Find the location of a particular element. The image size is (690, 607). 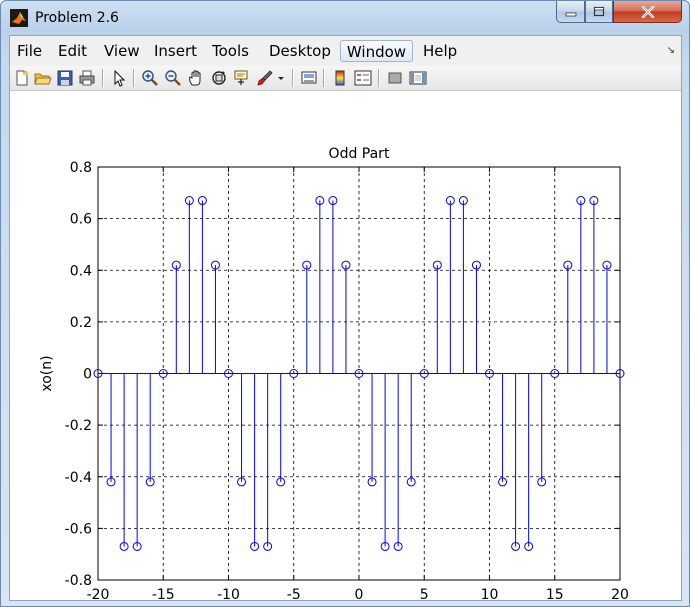

y-tick-label: -0.2 is located at coordinates (78, 426).